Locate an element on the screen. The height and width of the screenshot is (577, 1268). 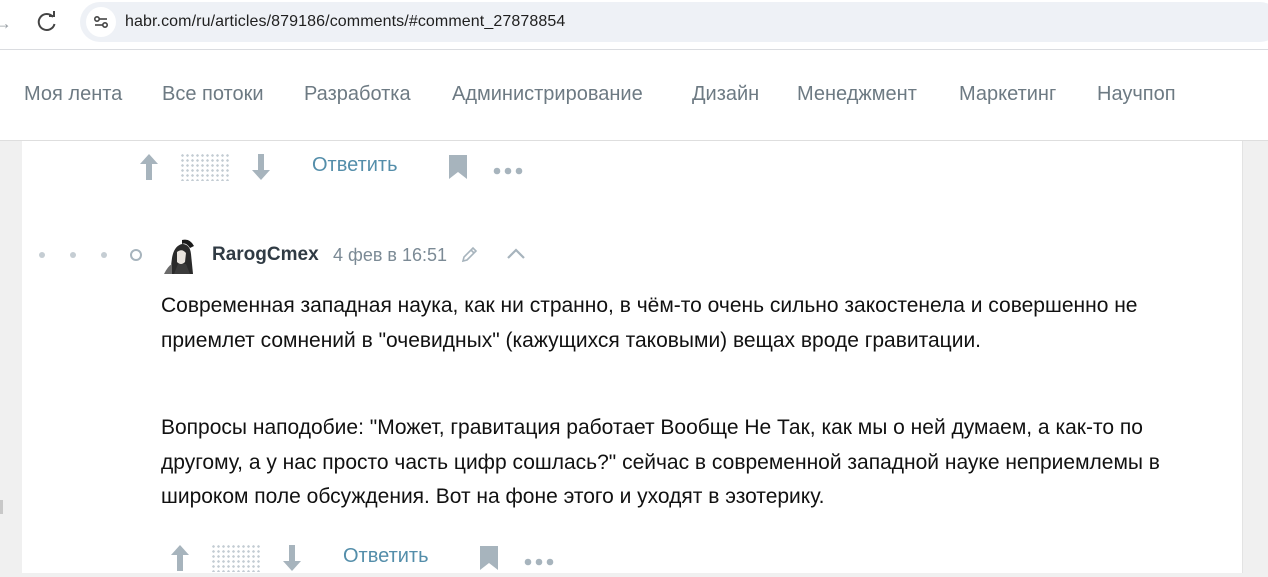
comment-author: RarogCmex is located at coordinates (265, 255).